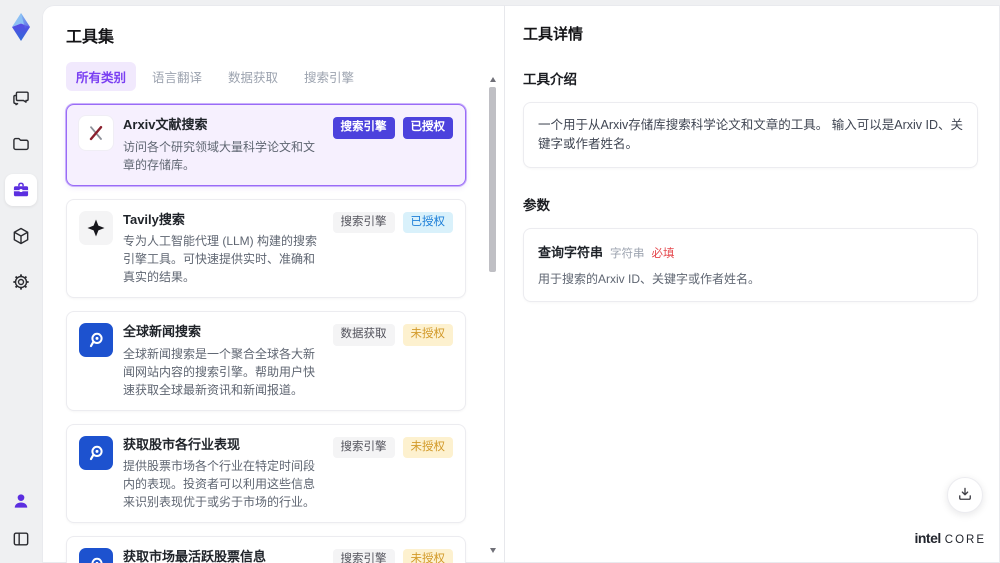 The image size is (1000, 563). What do you see at coordinates (965, 540) in the screenshot?
I see `core-logo-text: CORE` at bounding box center [965, 540].